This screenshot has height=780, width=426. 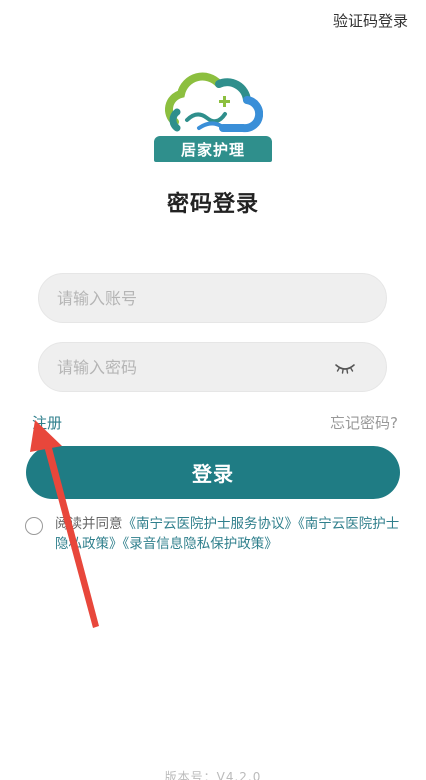 I want to click on account-field, so click(x=212, y=298).